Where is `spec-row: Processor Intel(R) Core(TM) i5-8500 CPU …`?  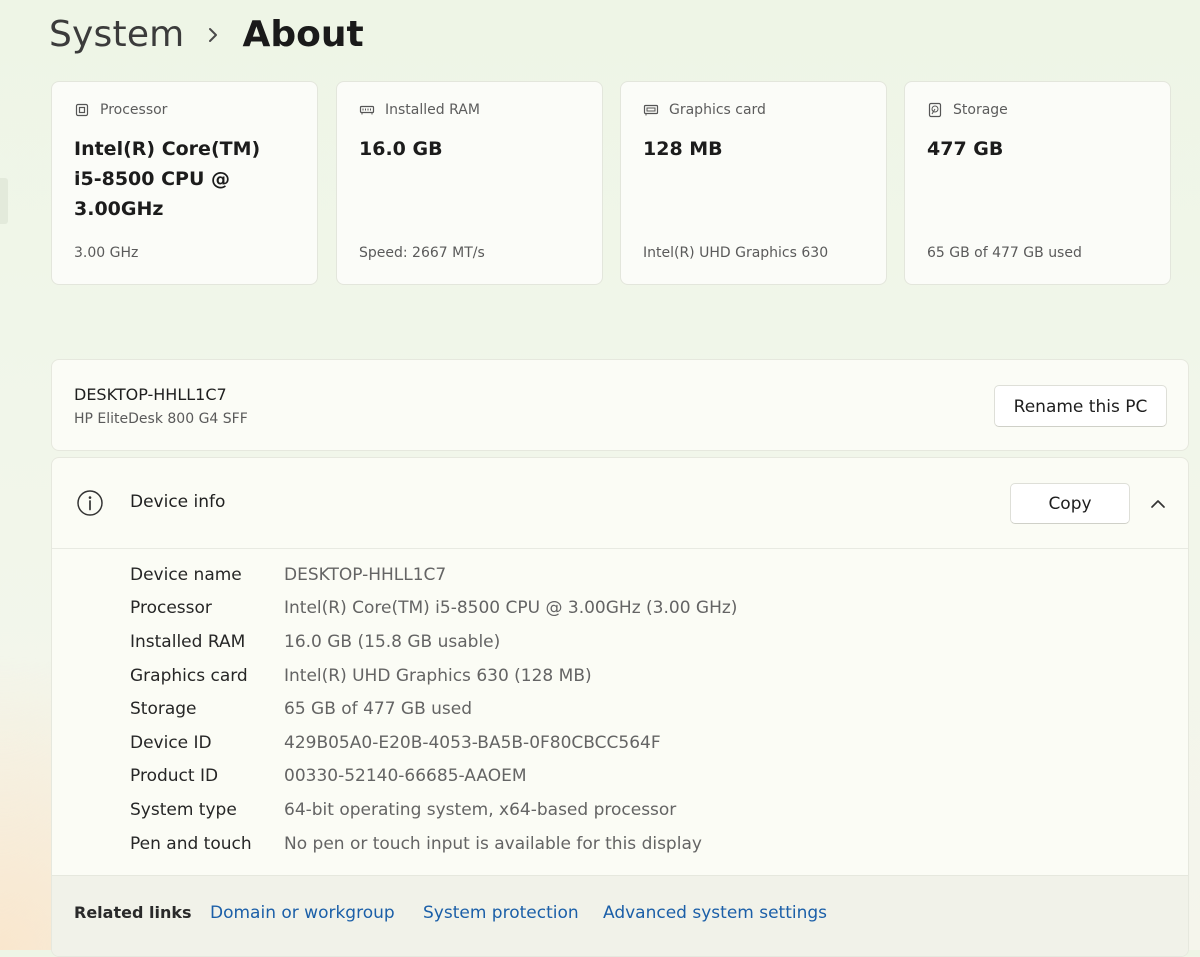 spec-row: Processor Intel(R) Core(TM) i5-8500 CPU … is located at coordinates (433, 609).